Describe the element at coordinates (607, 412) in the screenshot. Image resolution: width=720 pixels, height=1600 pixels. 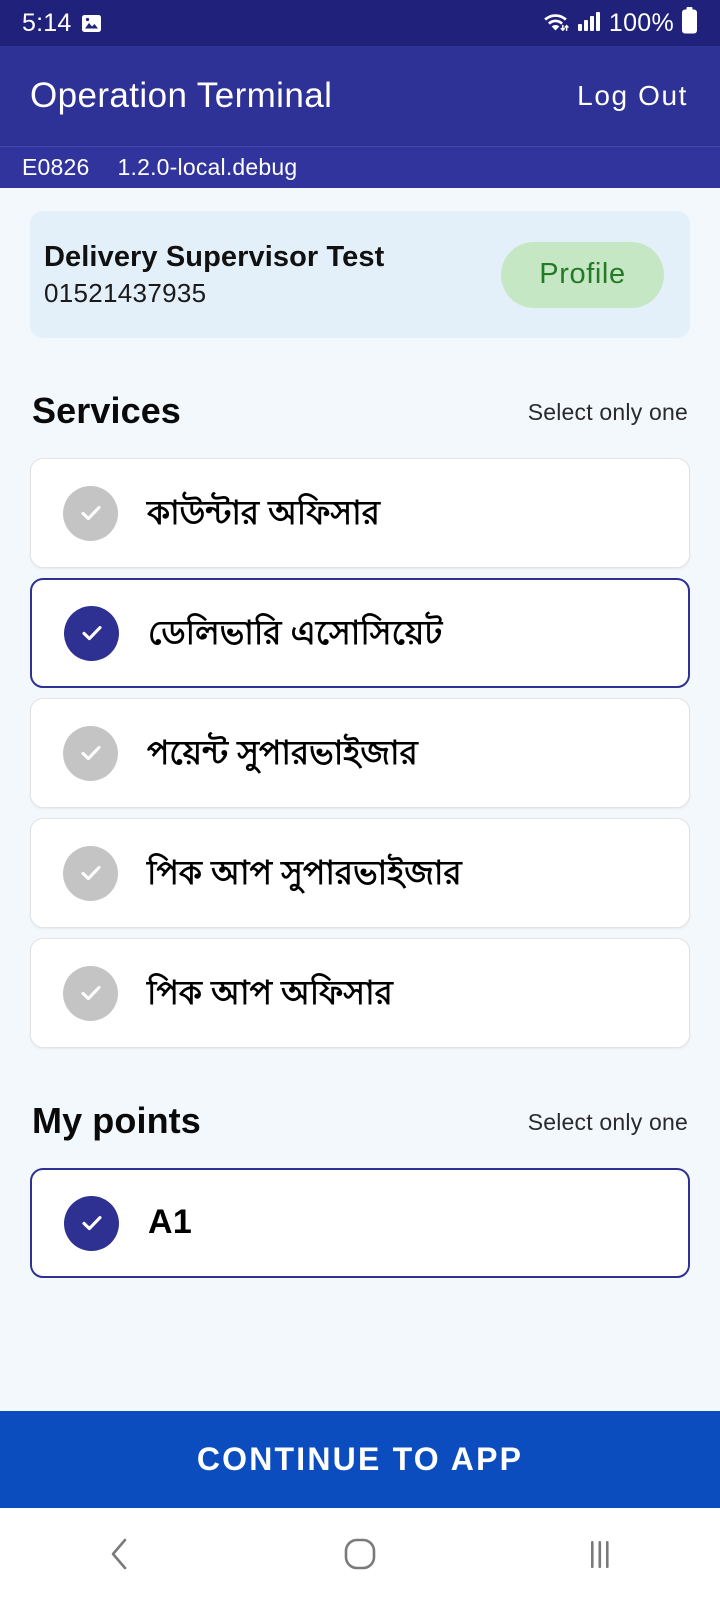
I see `services-hint: Select only one` at that location.